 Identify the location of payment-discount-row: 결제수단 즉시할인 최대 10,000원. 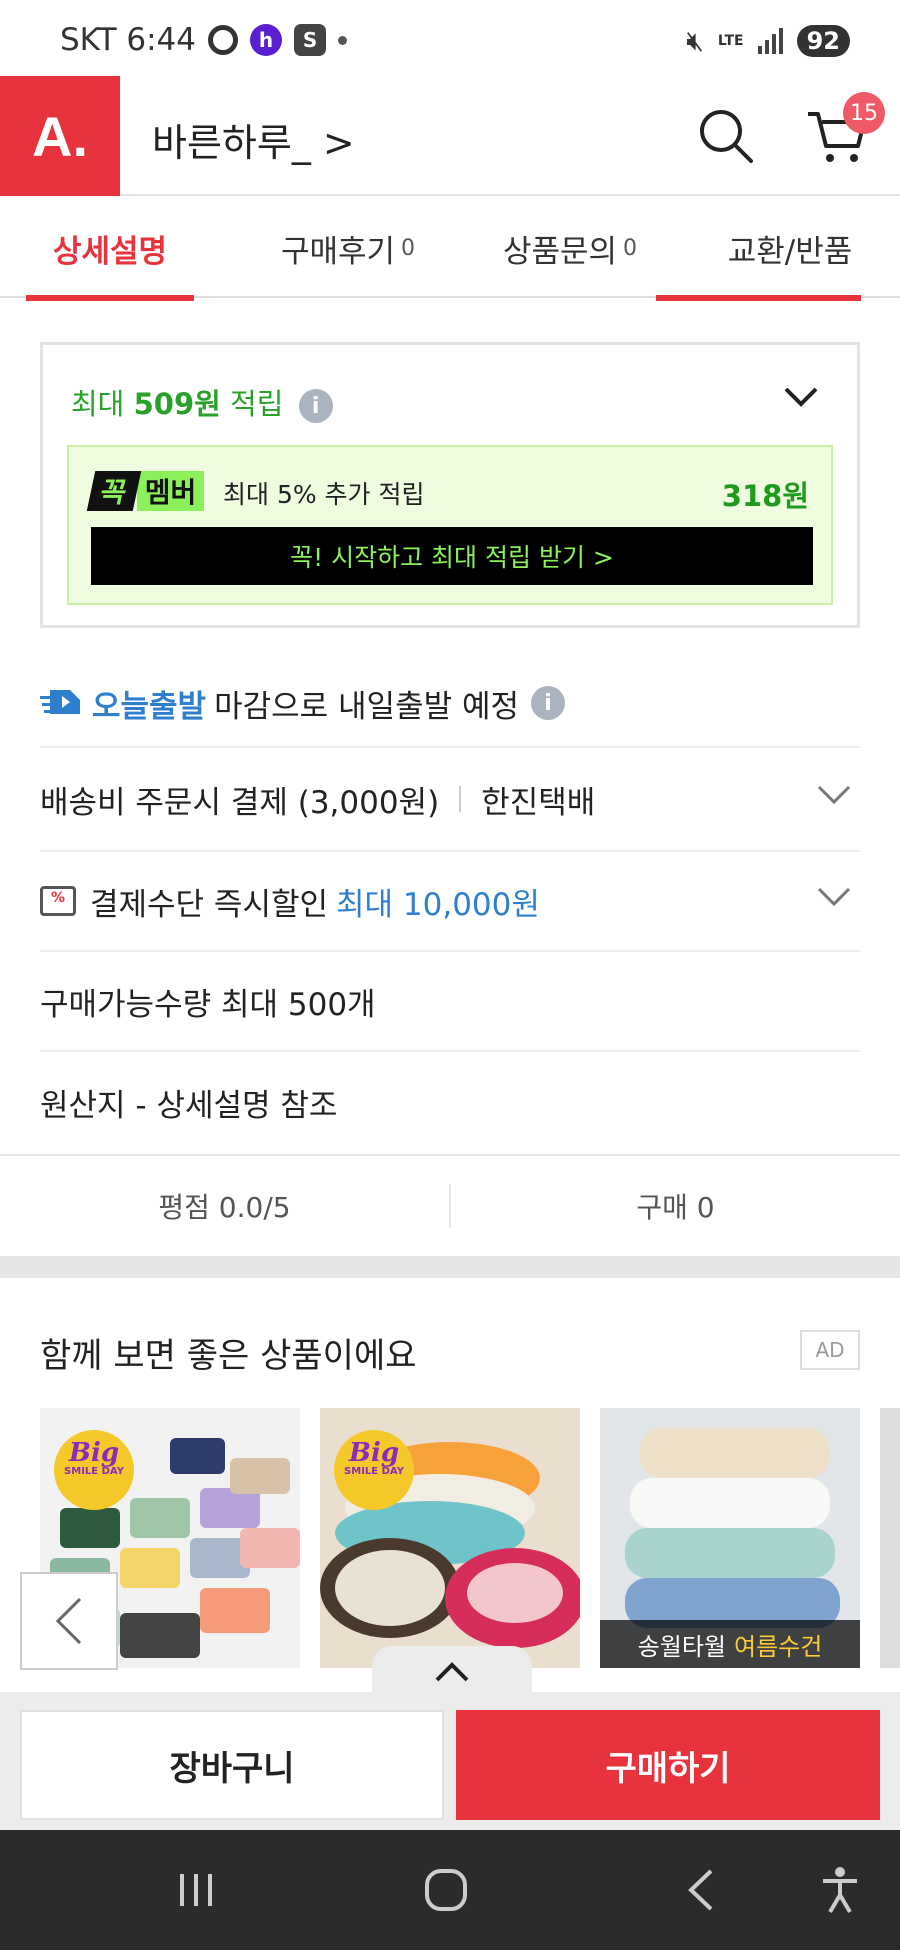
(450, 902).